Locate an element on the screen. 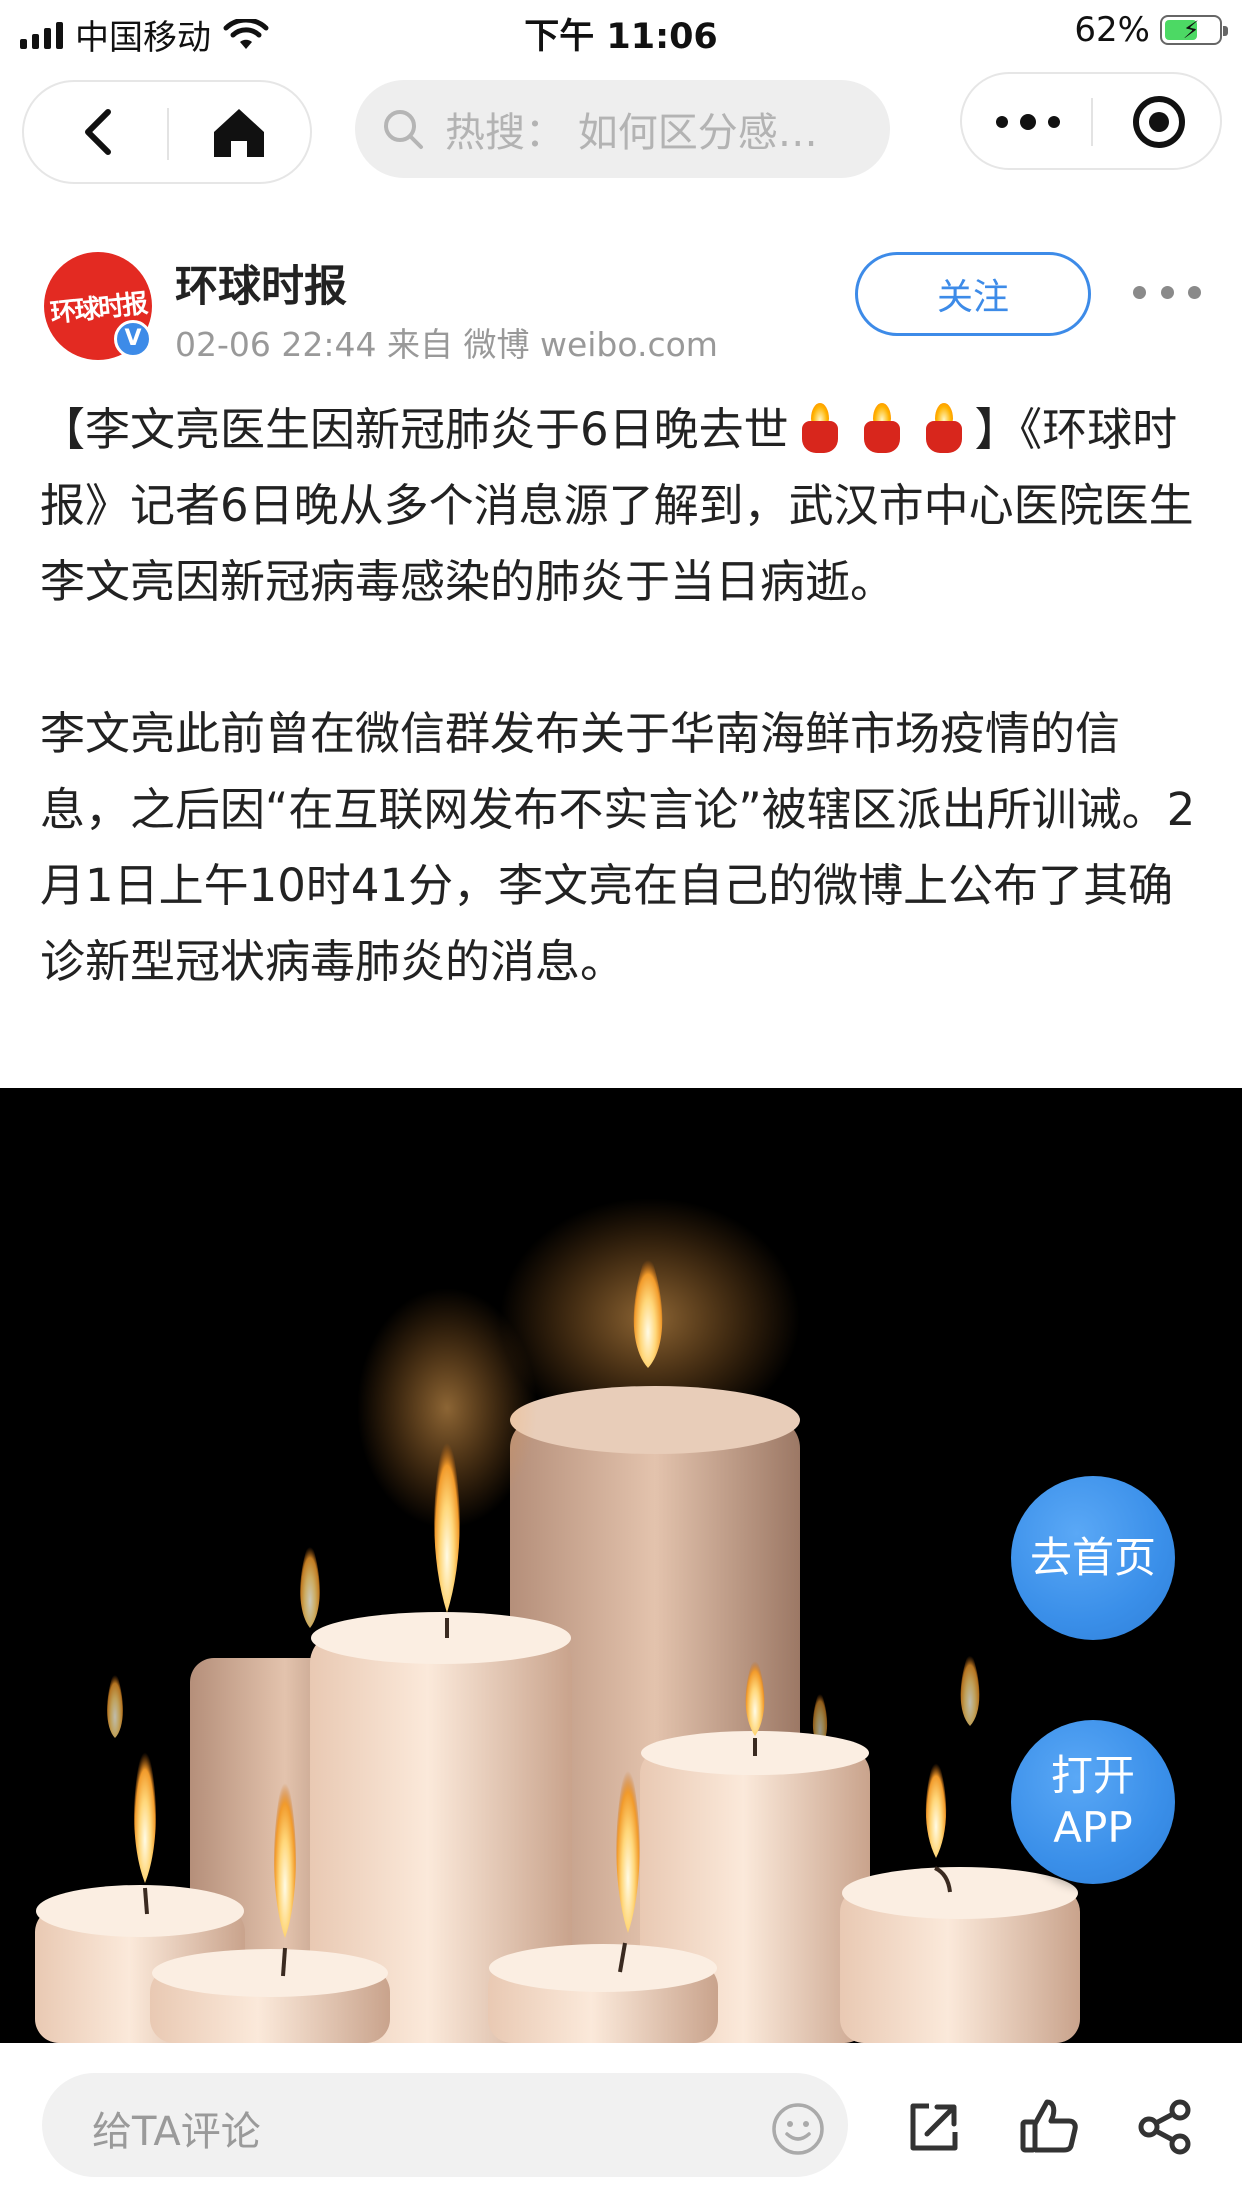 The height and width of the screenshot is (2208, 1242). open-app-line2: APP is located at coordinates (1093, 1827).